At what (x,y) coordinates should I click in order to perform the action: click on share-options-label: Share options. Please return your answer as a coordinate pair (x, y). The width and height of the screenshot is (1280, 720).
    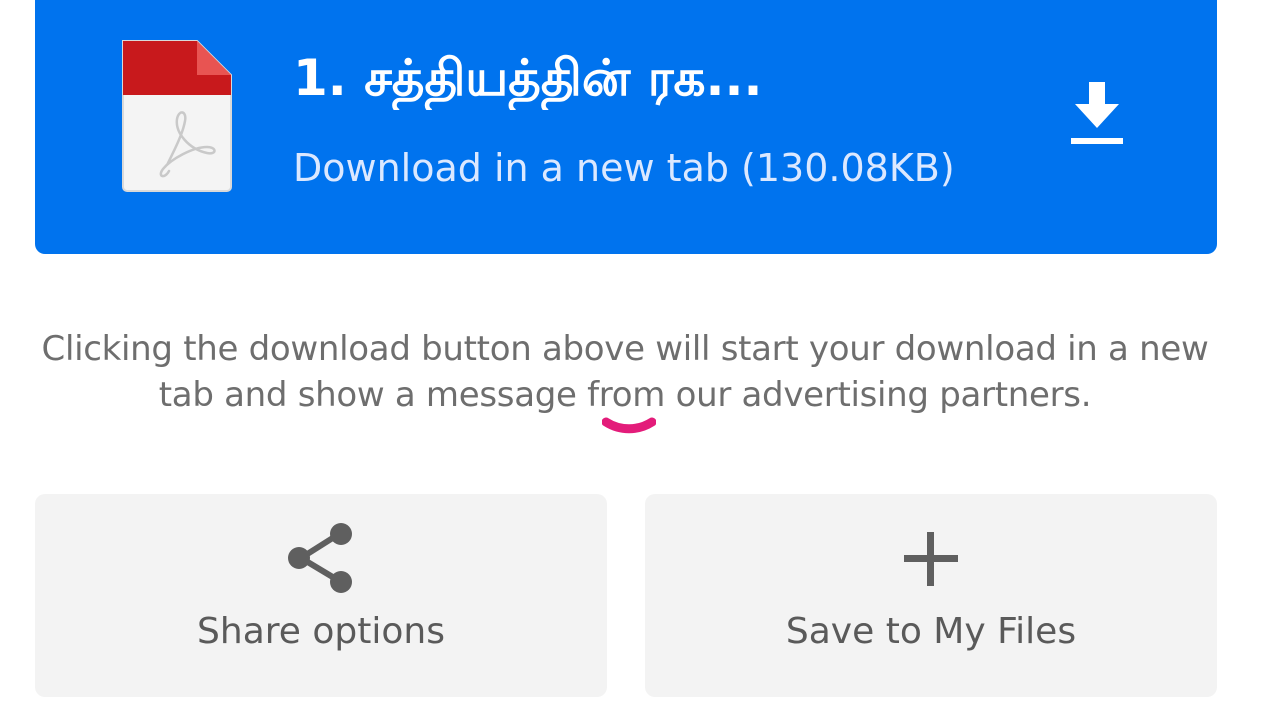
    Looking at the image, I should click on (321, 631).